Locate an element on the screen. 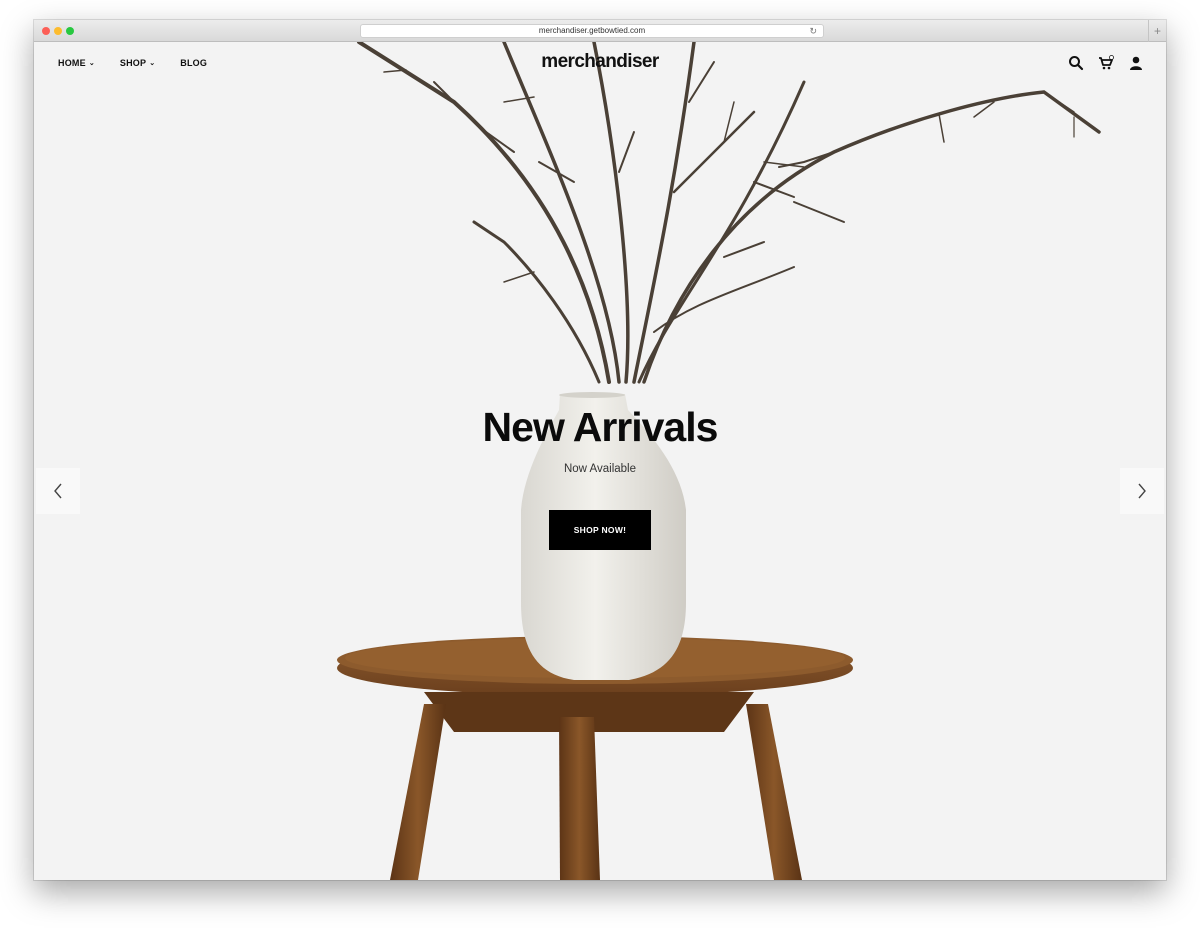  slider-prev-button is located at coordinates (58, 491).